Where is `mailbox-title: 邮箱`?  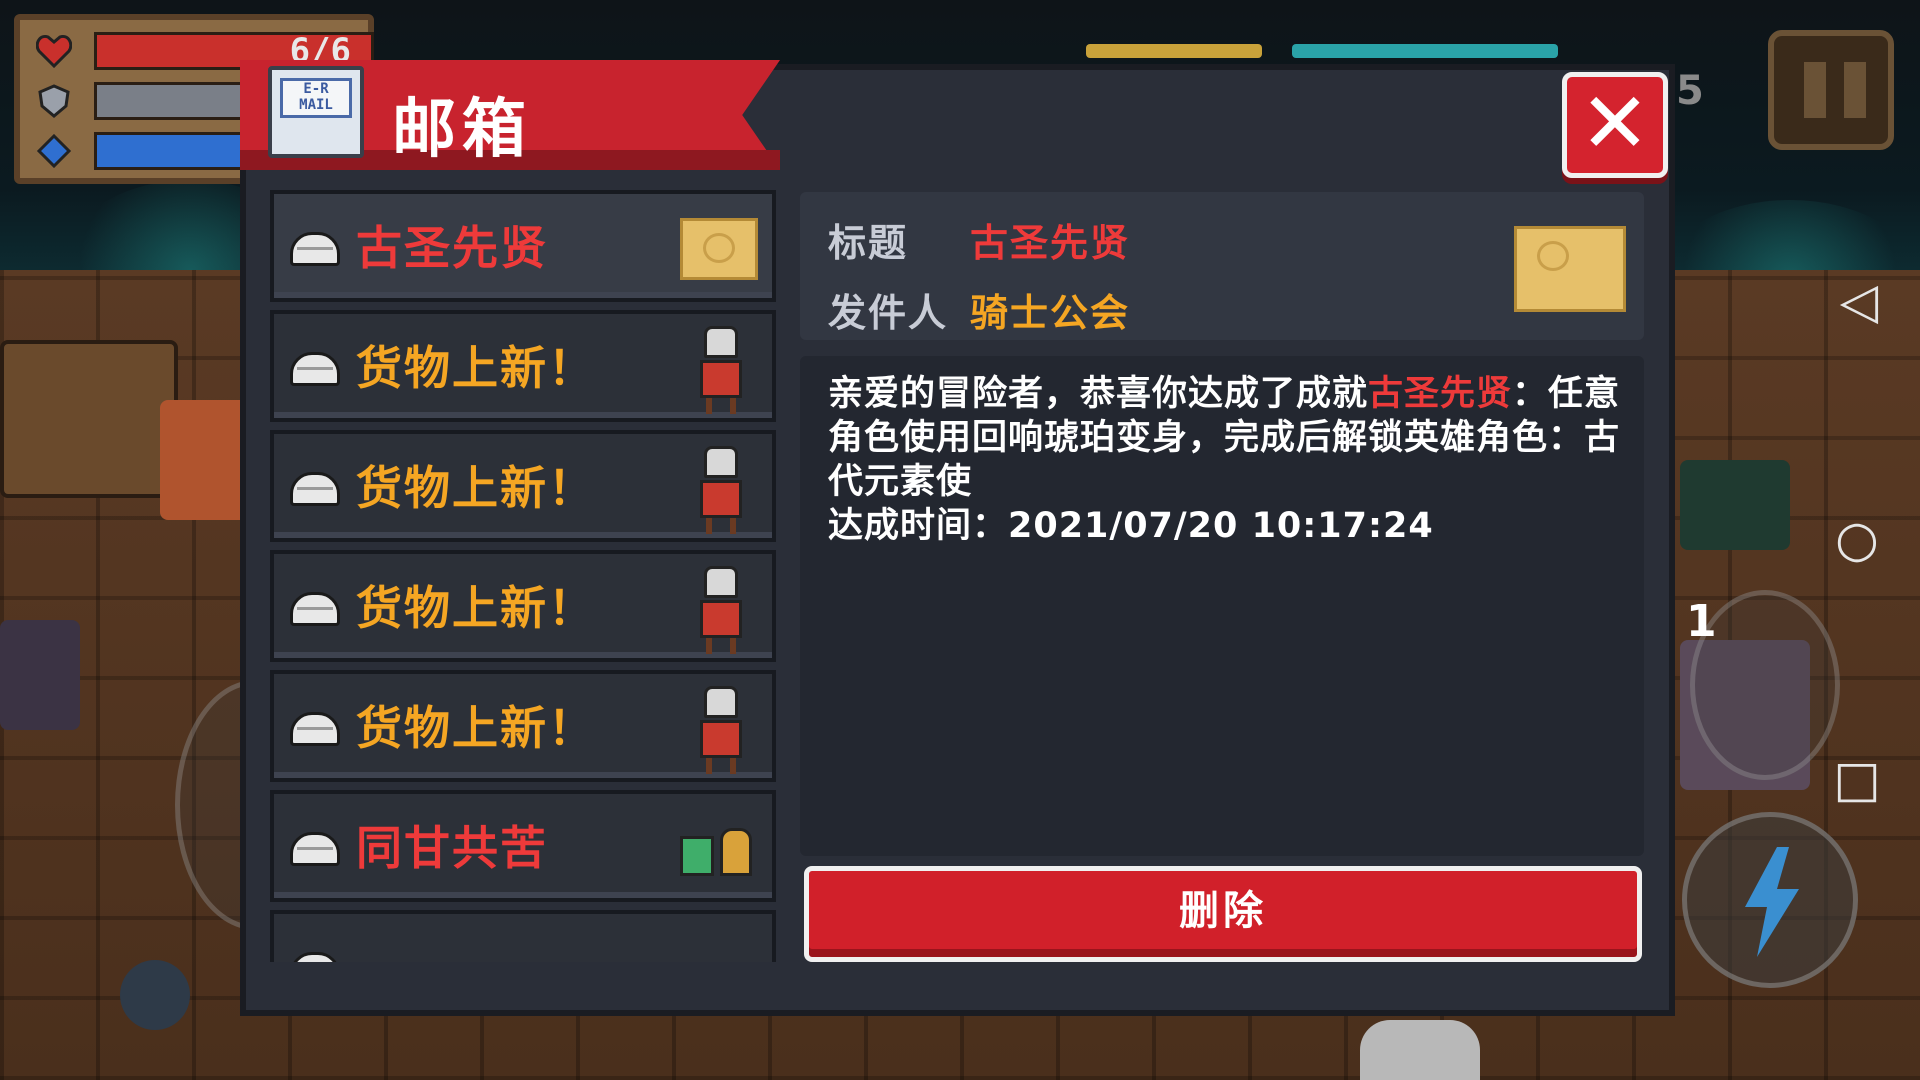 mailbox-title: 邮箱 is located at coordinates (462, 130).